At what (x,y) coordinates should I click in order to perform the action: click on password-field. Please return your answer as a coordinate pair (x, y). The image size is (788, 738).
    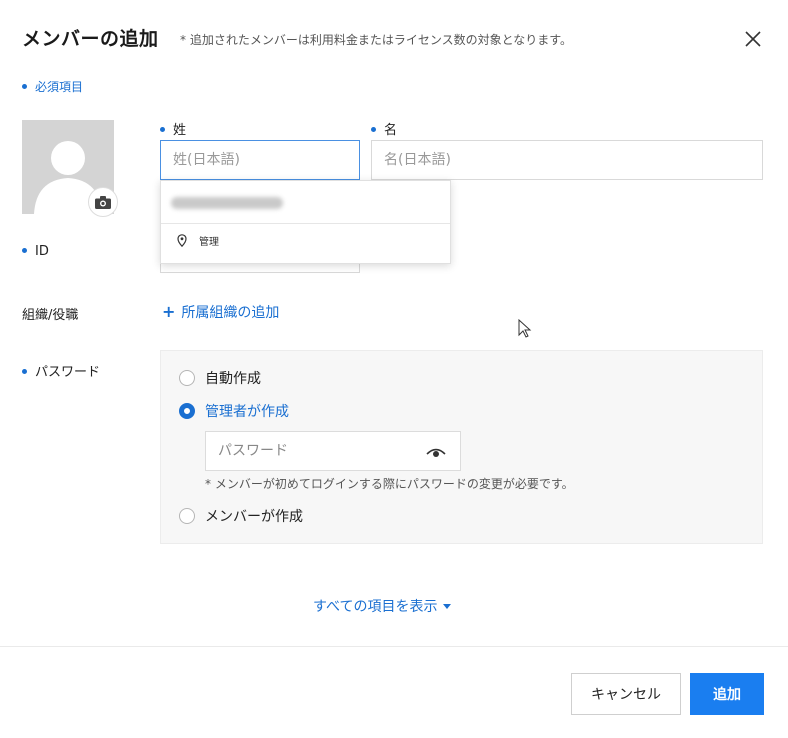
    Looking at the image, I should click on (333, 451).